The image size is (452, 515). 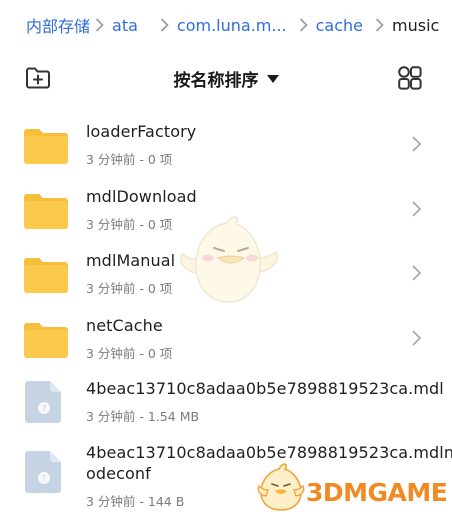 I want to click on item-name-line-1: 4beac13710c8adaa0b5e7898819523ca.mdln, so click(x=269, y=452).